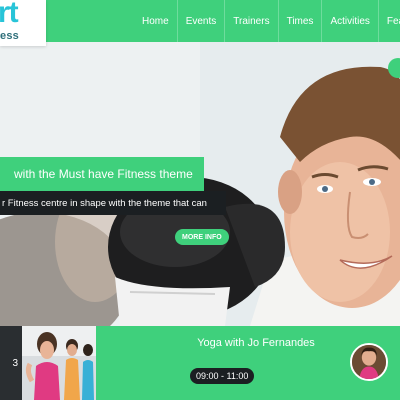 Image resolution: width=400 pixels, height=400 pixels. Describe the element at coordinates (250, 21) in the screenshot. I see `nav-item-trainers: Trainers` at that location.